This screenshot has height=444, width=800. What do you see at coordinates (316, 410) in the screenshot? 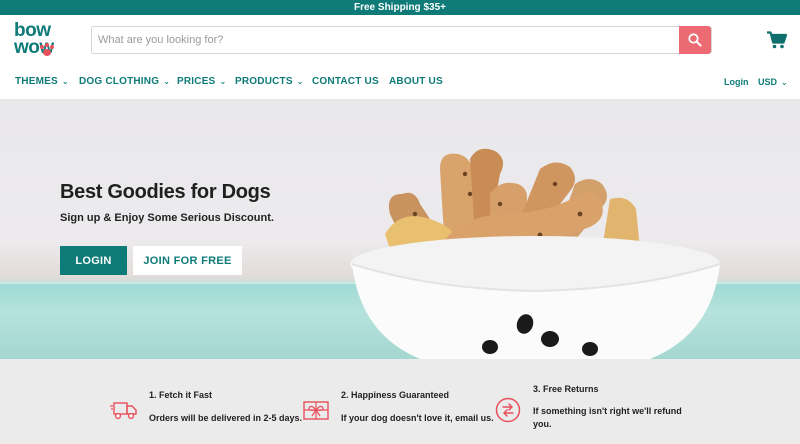
I see `gift-icon` at bounding box center [316, 410].